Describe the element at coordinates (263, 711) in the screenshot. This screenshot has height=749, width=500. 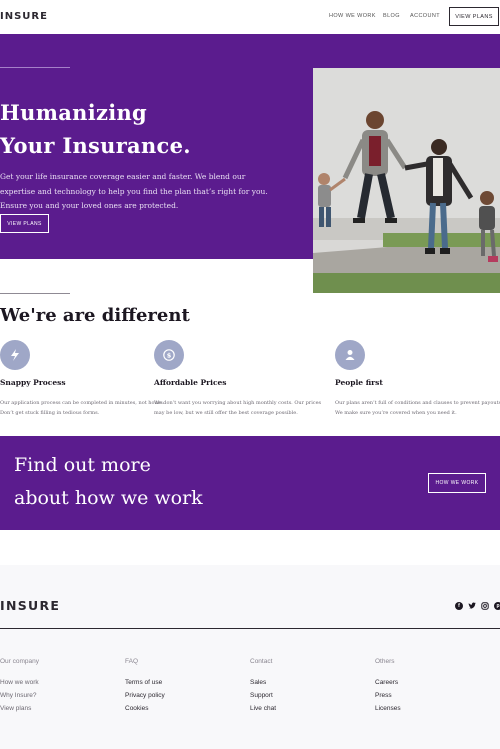
I see `footer-link-live-chat: Live chat` at that location.